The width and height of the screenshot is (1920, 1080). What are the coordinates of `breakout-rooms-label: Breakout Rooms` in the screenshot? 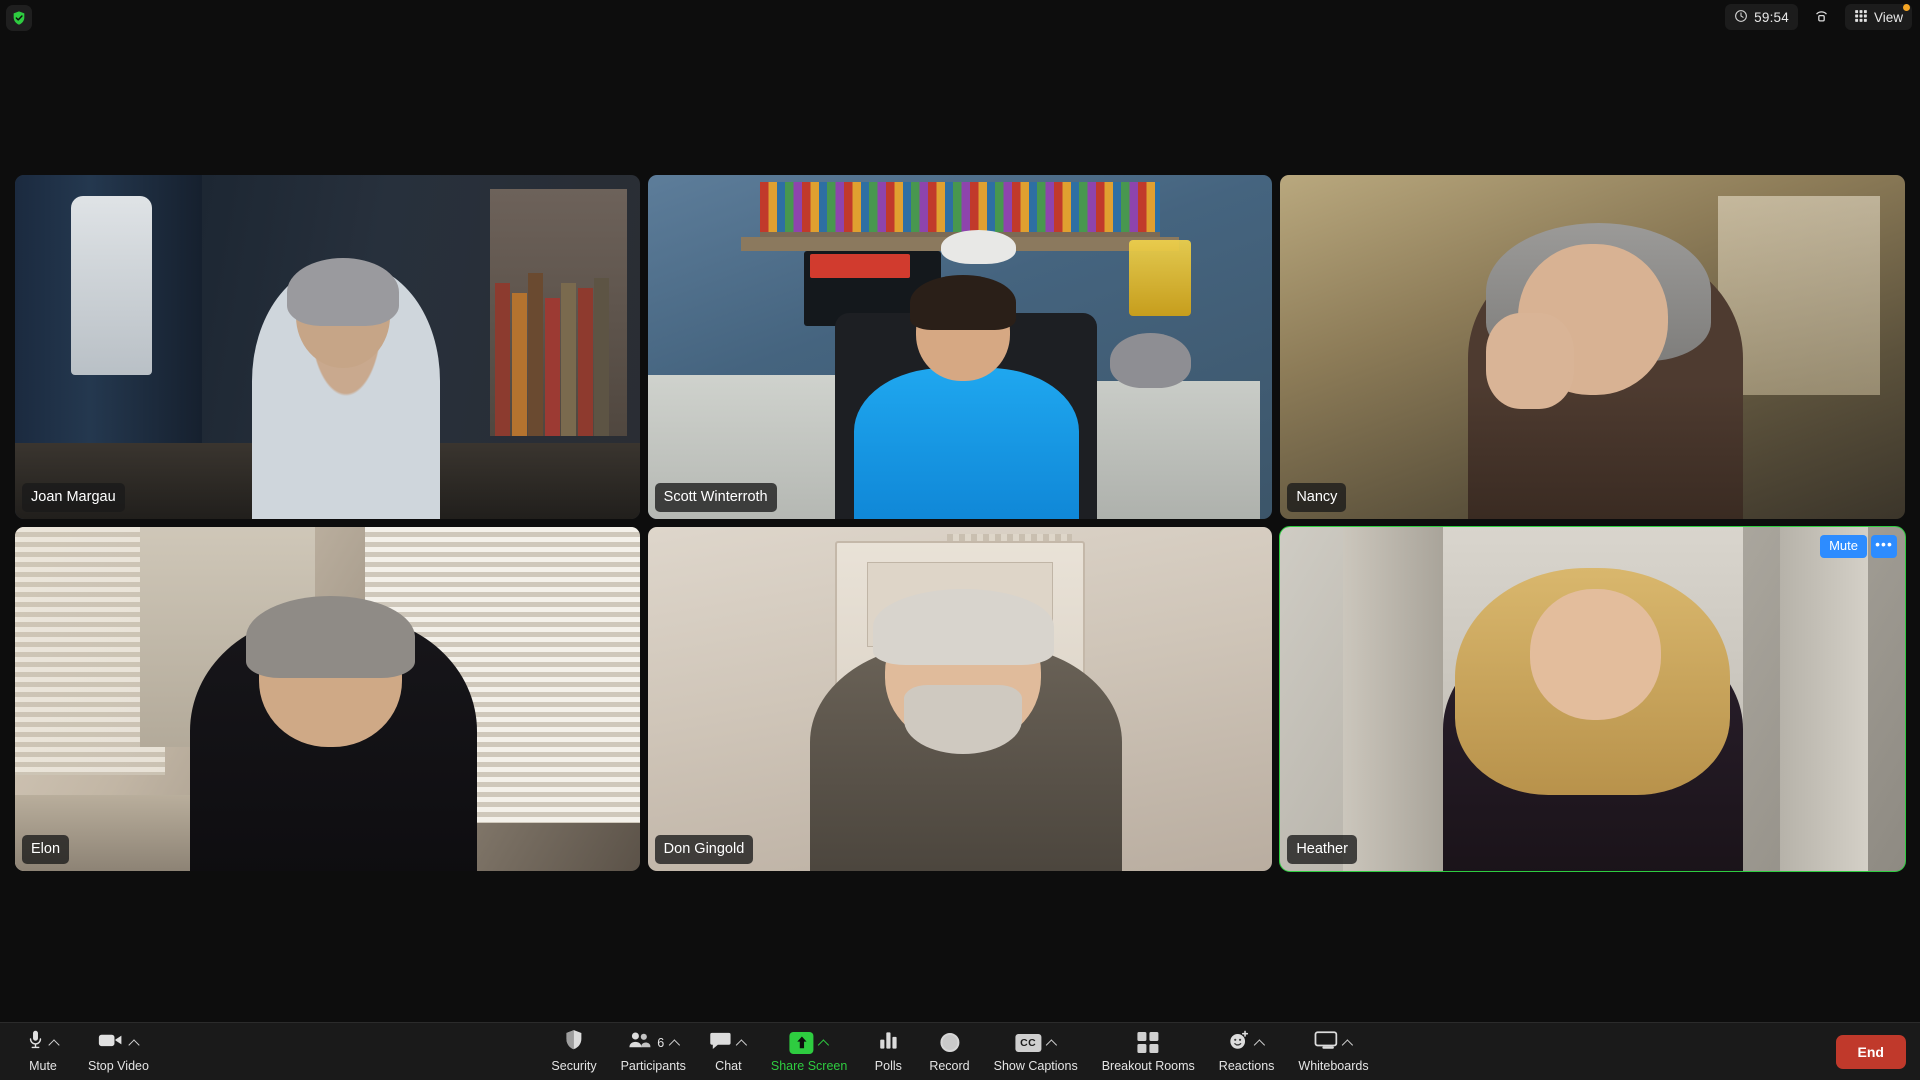 It's located at (1148, 1065).